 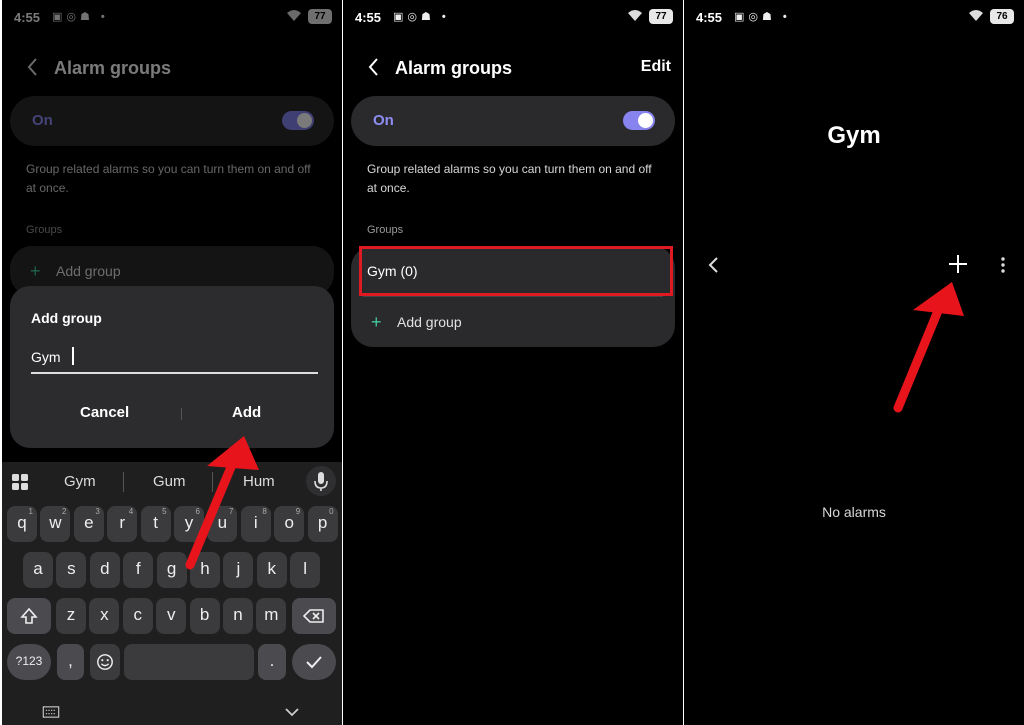 I want to click on add-button: Add, so click(x=246, y=412).